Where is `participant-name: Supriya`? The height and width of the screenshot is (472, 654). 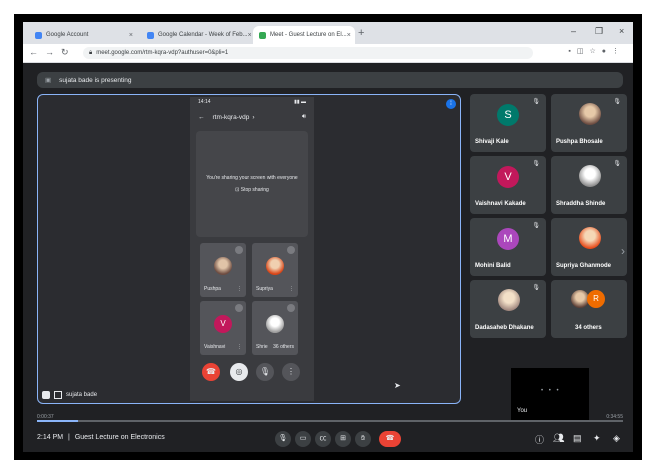
participant-name: Supriya is located at coordinates (264, 289).